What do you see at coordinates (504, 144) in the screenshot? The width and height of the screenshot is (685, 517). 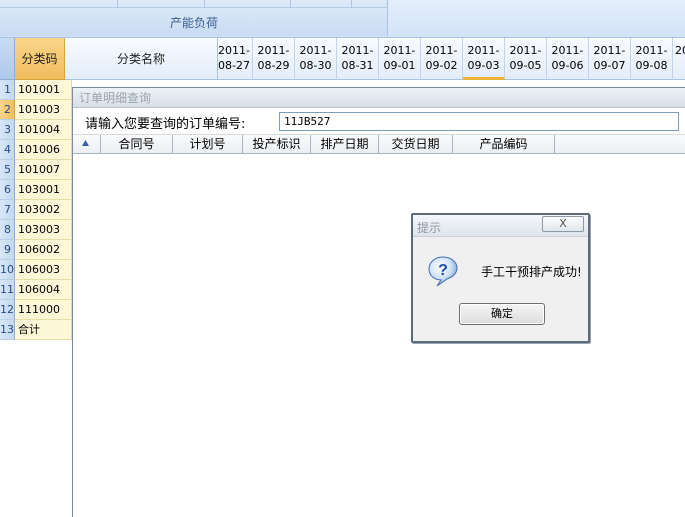 I see `column-product-code: 产品编码` at bounding box center [504, 144].